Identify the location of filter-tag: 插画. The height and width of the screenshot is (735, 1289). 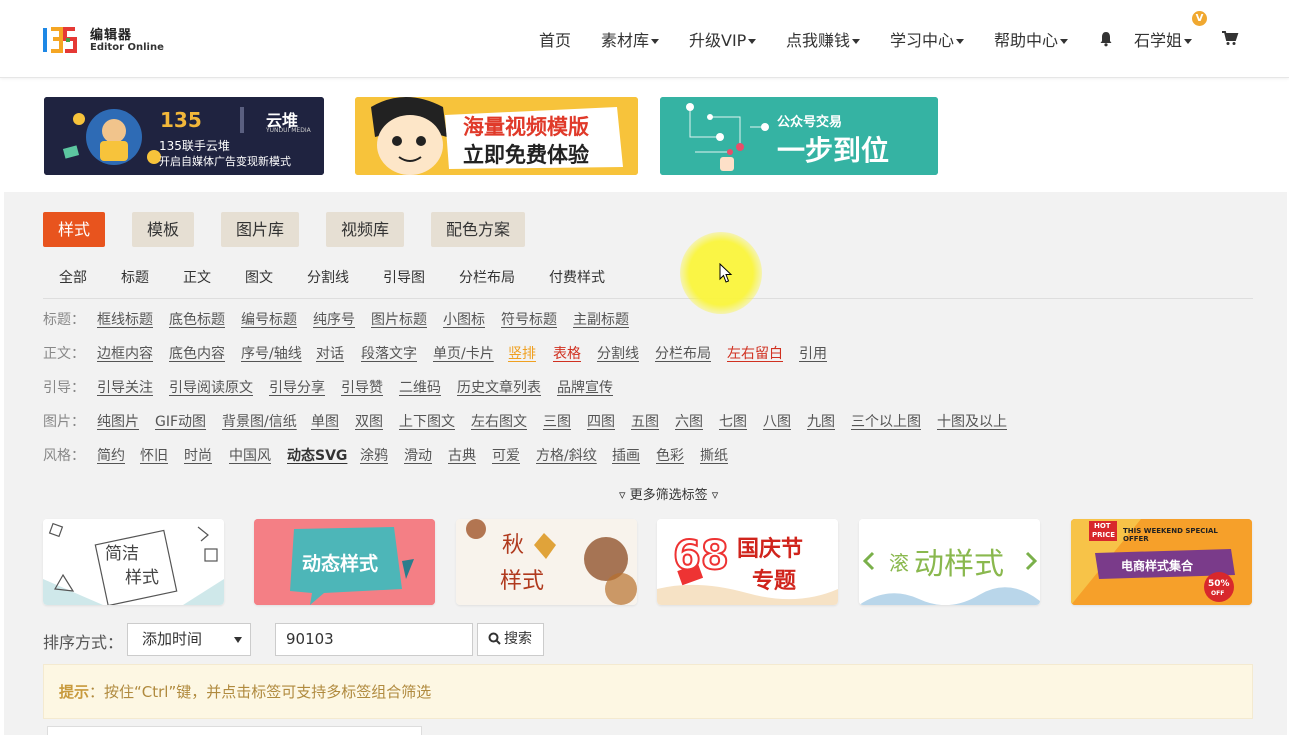
(626, 456).